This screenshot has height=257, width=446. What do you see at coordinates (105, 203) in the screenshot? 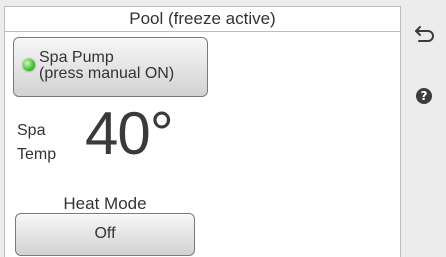
I see `heat-mode-title: Heat Mode` at bounding box center [105, 203].